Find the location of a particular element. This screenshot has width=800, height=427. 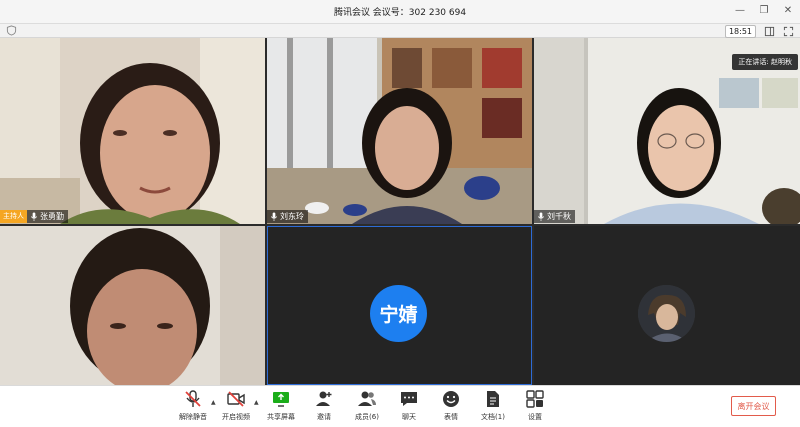

participant-namebar: 刘千秋 is located at coordinates (554, 216).